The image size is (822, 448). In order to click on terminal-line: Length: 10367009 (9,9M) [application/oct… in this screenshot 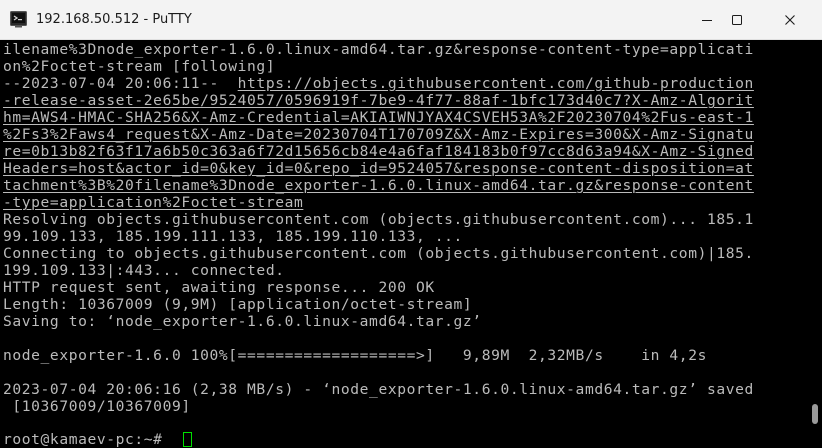, I will do `click(238, 304)`.